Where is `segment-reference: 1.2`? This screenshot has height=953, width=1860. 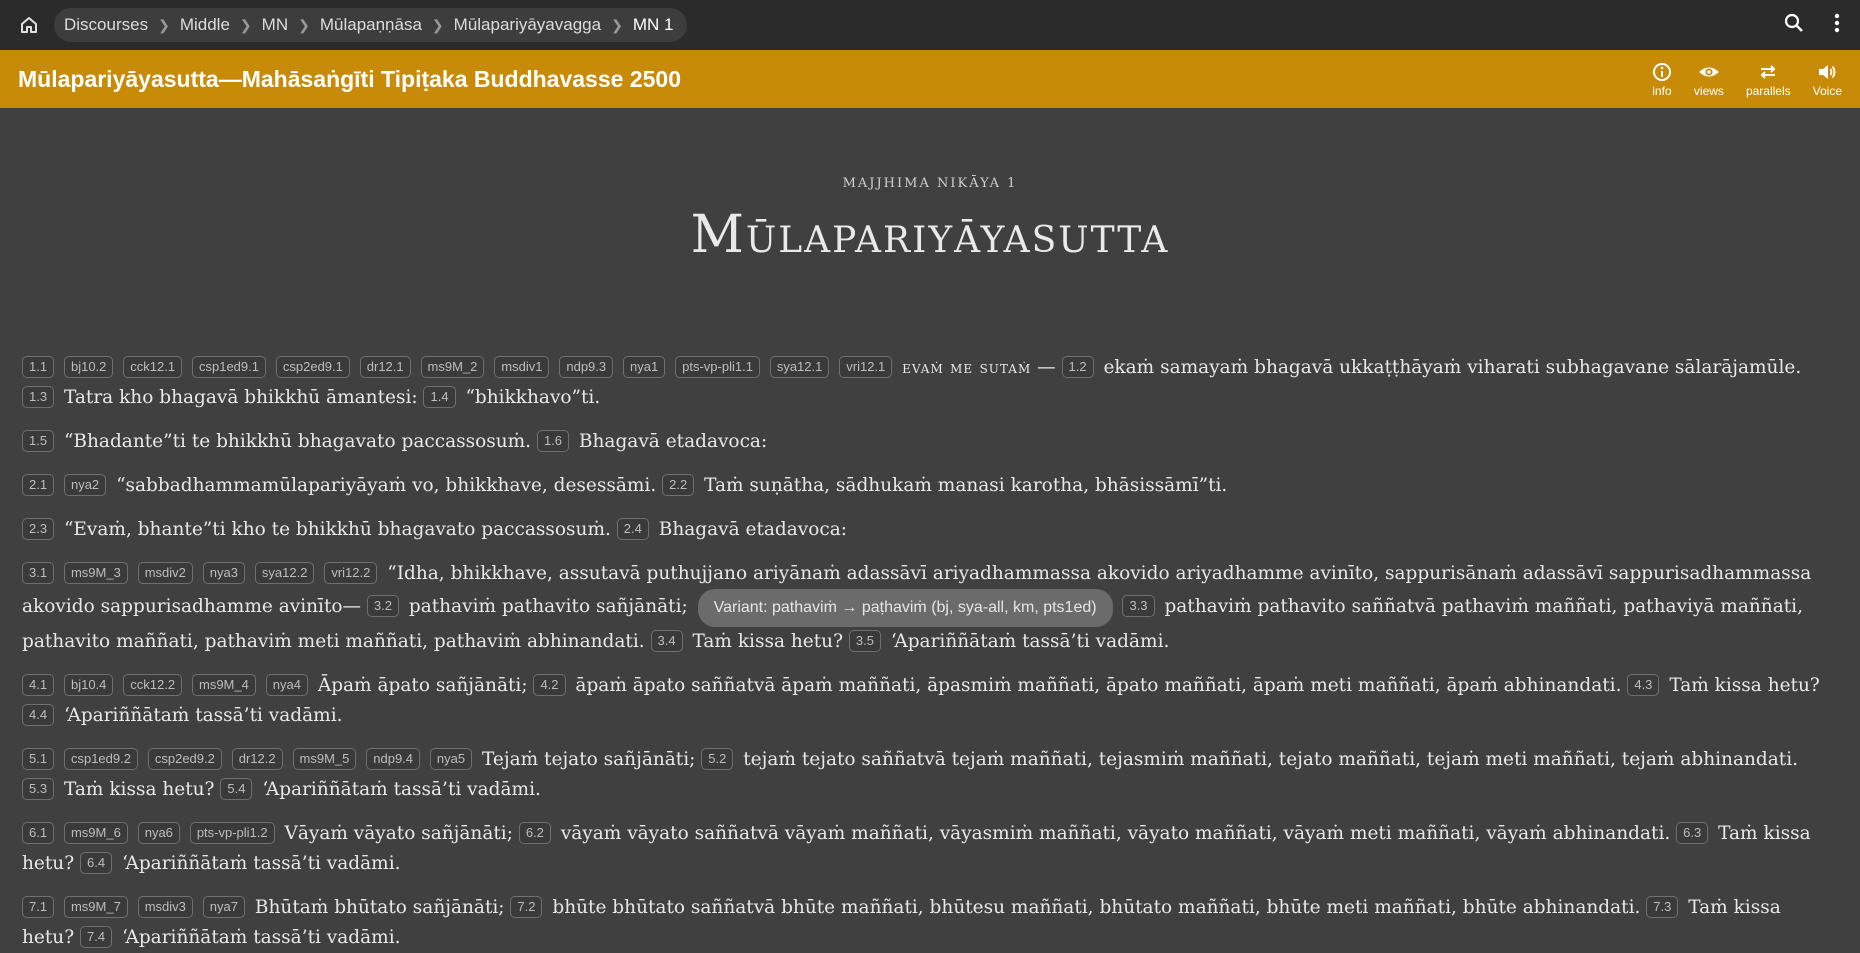
segment-reference: 1.2 is located at coordinates (1077, 367).